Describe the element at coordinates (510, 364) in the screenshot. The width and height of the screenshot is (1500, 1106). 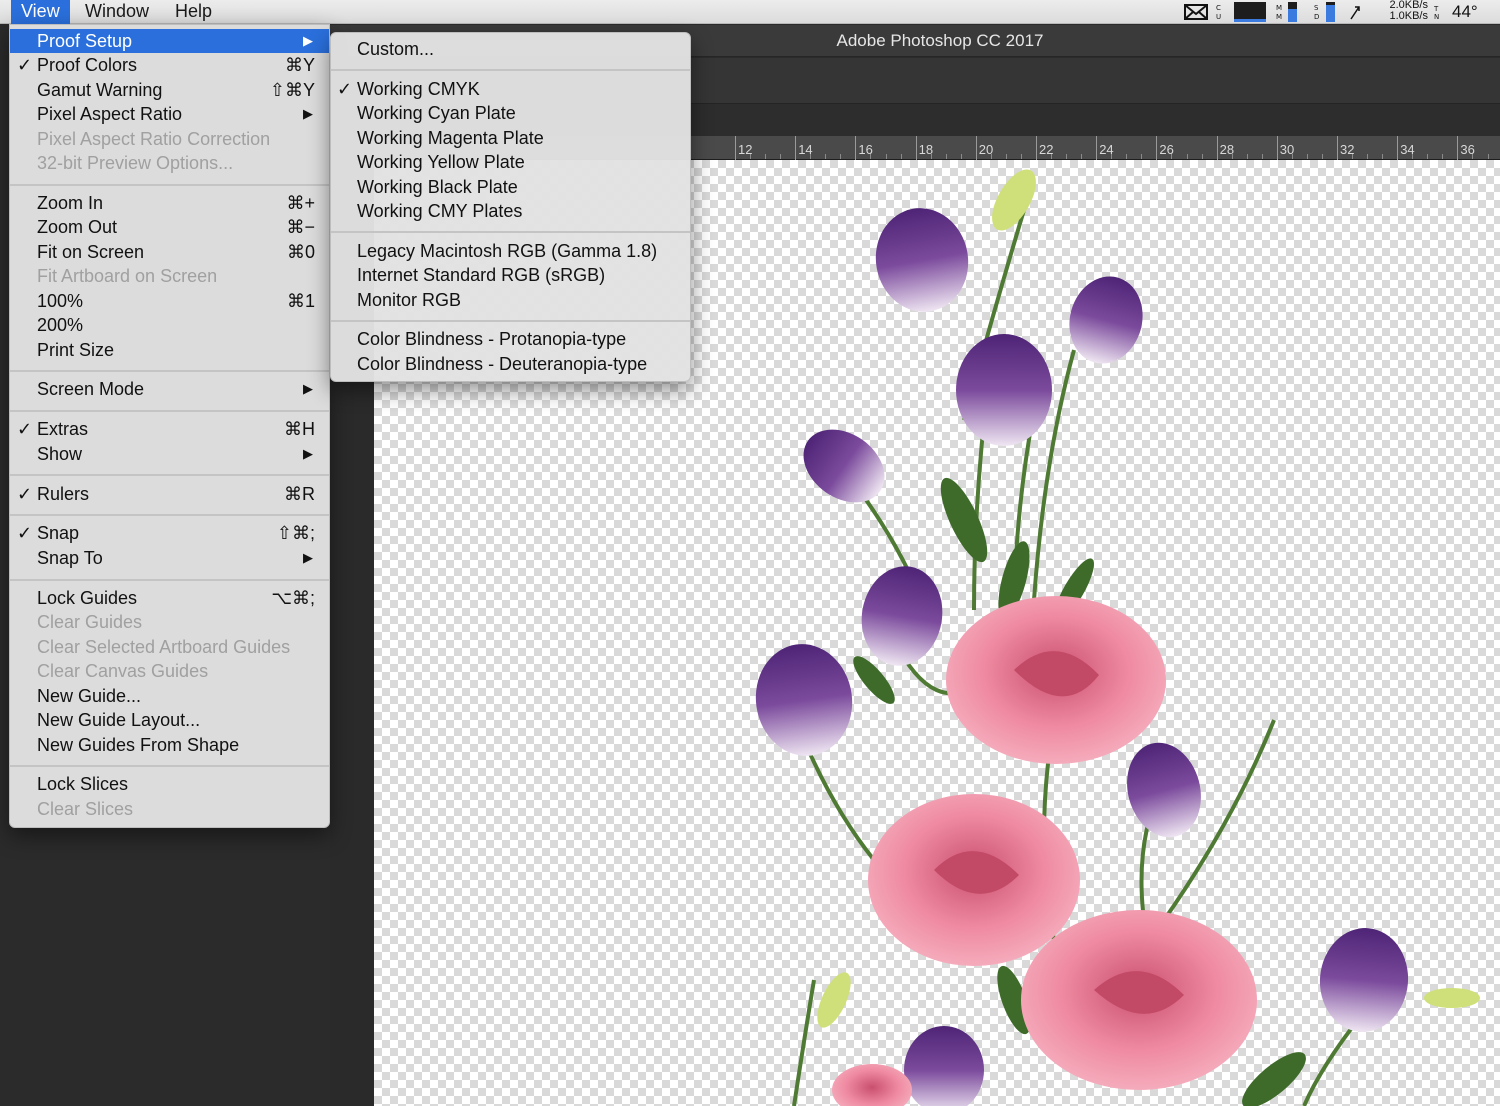
I see `menu-item-color-blindness-deuteranopia-type: Color Blindness - Deuteranopia-type` at that location.